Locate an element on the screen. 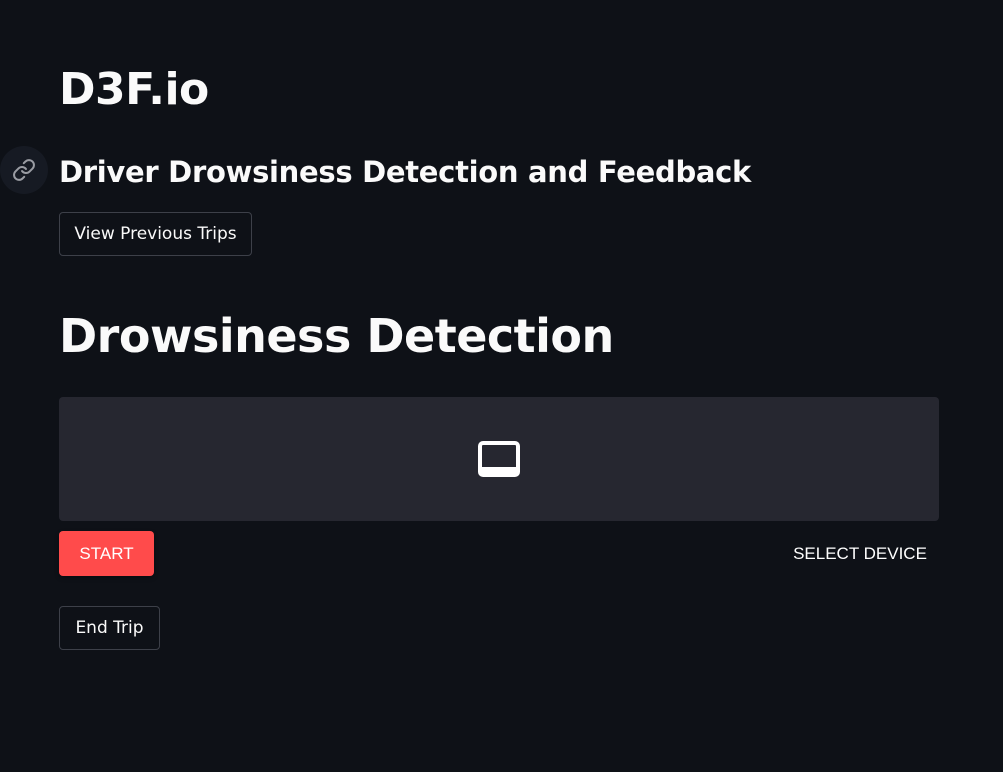  video-placeholder-icon is located at coordinates (499, 459).